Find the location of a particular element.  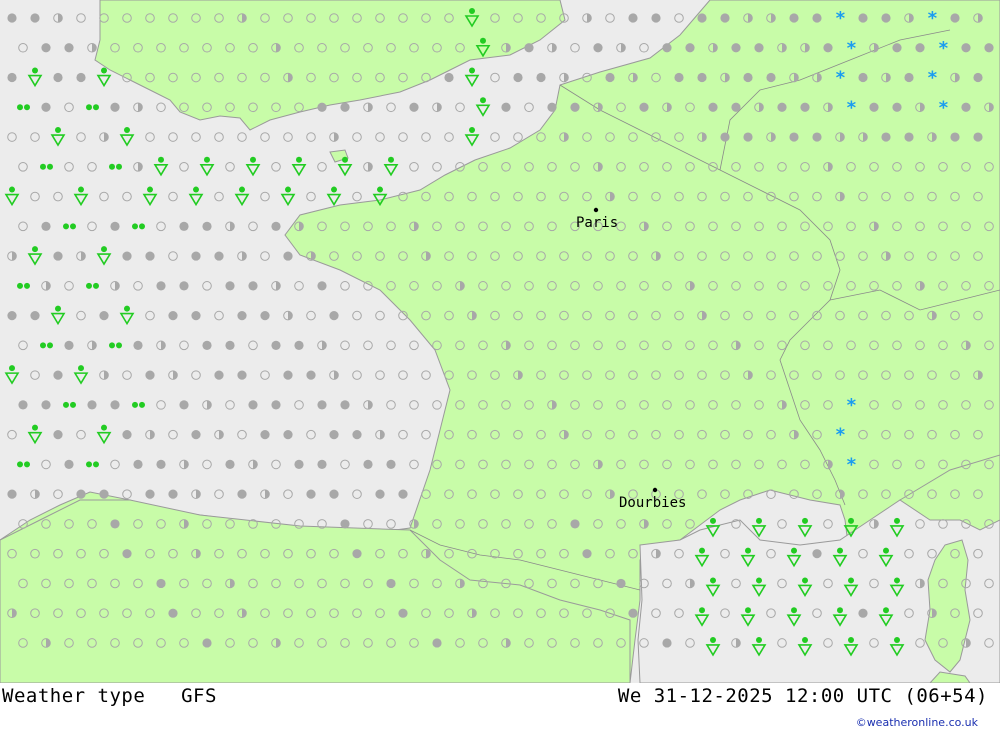

copyright-link: ©weatheronline.co.uk is located at coordinates (917, 722).